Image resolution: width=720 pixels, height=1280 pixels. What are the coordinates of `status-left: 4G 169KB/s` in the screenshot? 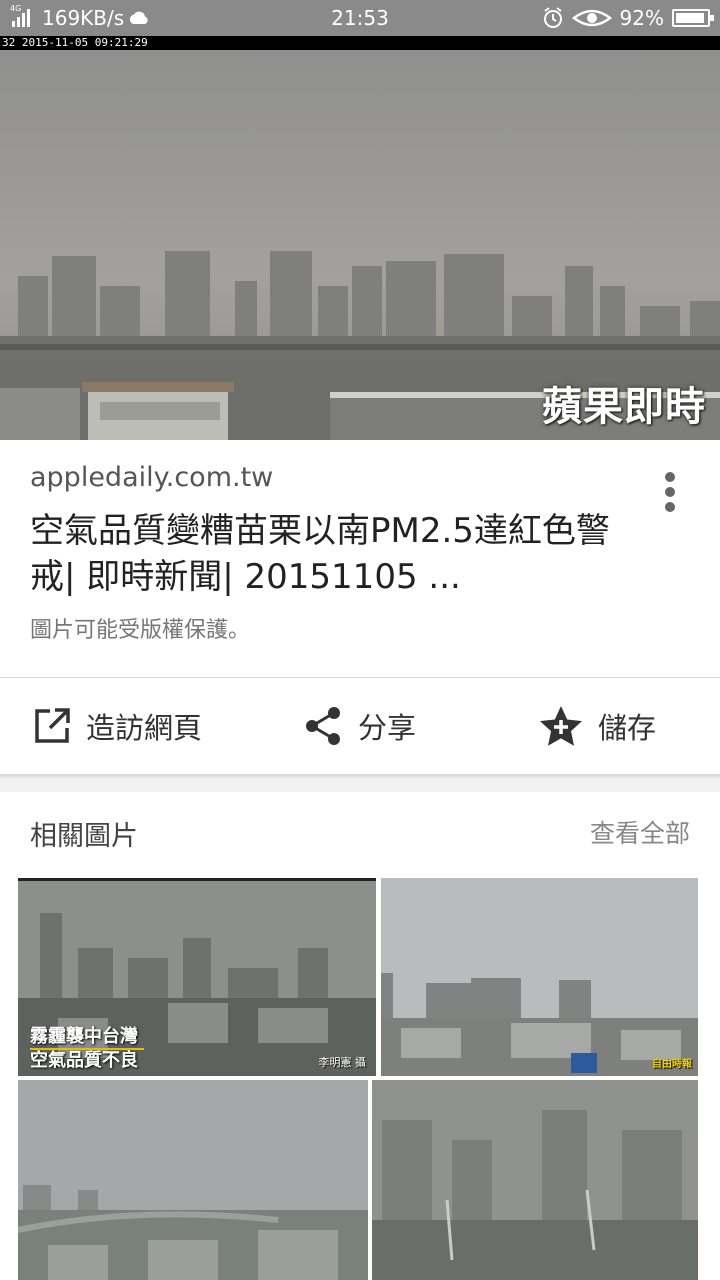 It's located at (80, 18).